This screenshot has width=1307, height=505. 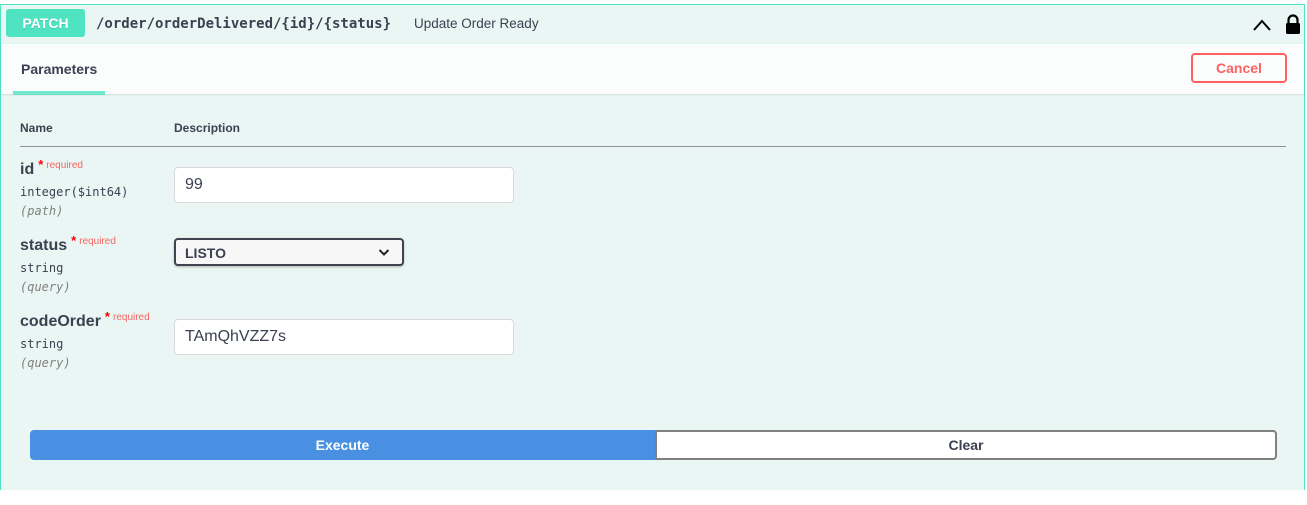 What do you see at coordinates (966, 445) in the screenshot?
I see `clear-button: Clear` at bounding box center [966, 445].